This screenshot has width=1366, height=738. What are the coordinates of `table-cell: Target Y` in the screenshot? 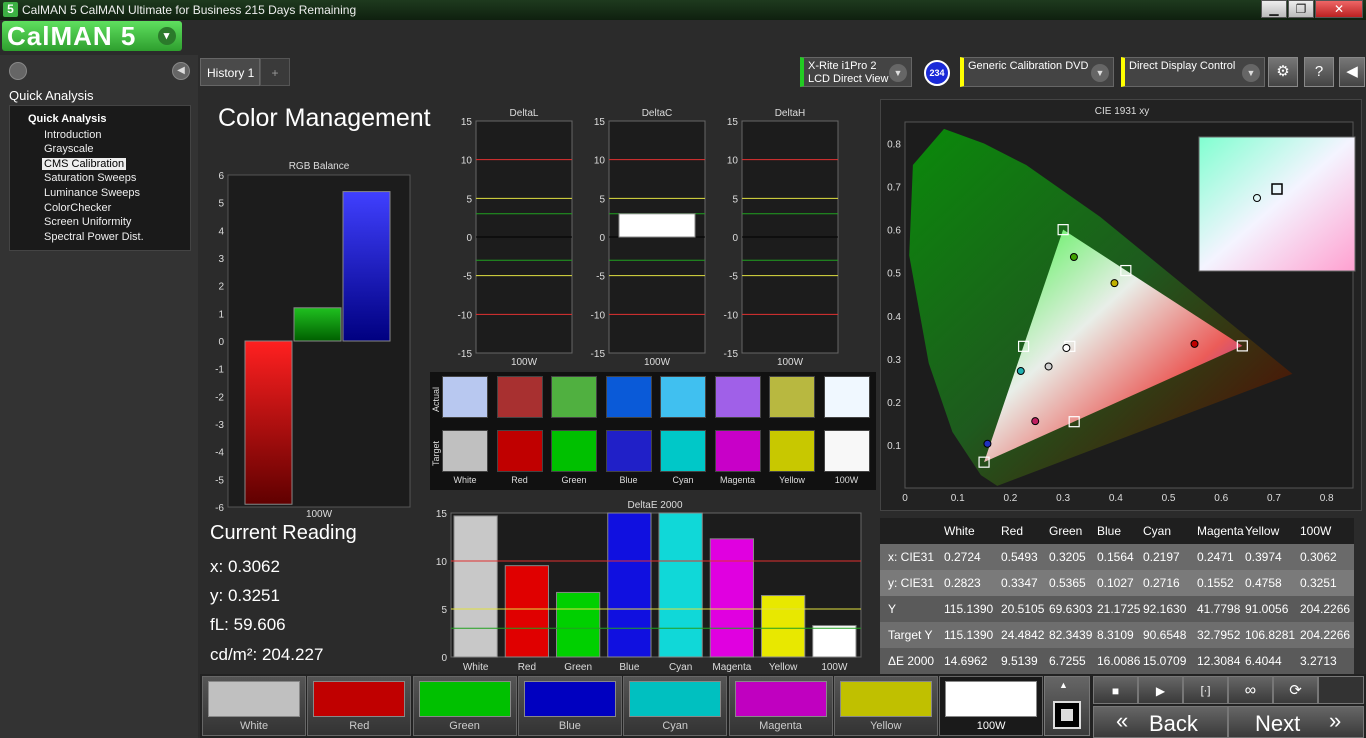 It's located at (910, 635).